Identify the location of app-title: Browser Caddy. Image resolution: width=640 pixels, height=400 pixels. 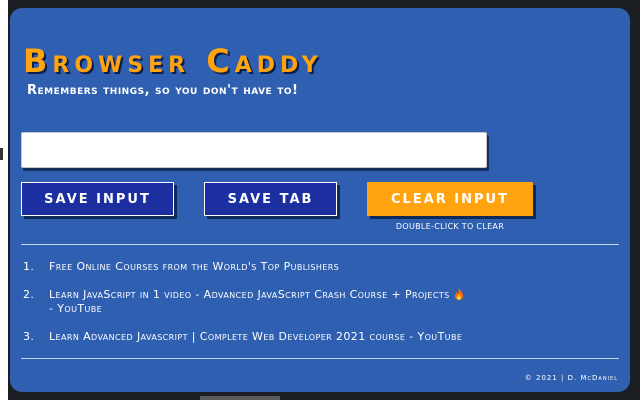
(173, 61).